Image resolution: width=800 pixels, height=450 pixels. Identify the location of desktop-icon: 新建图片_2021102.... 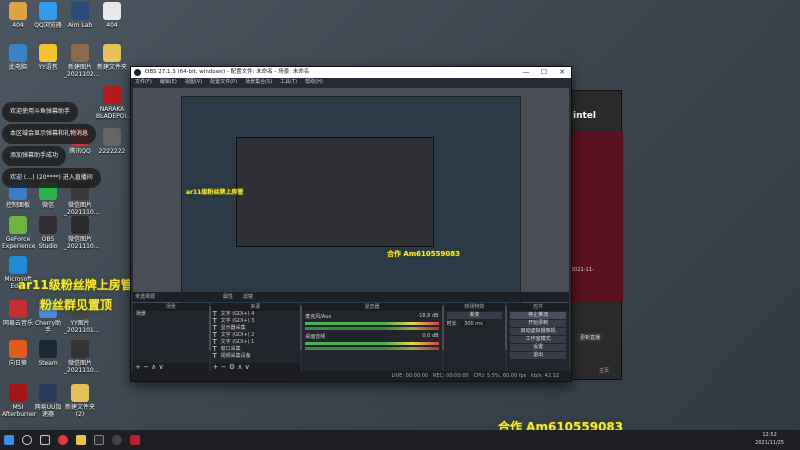
(81, 61).